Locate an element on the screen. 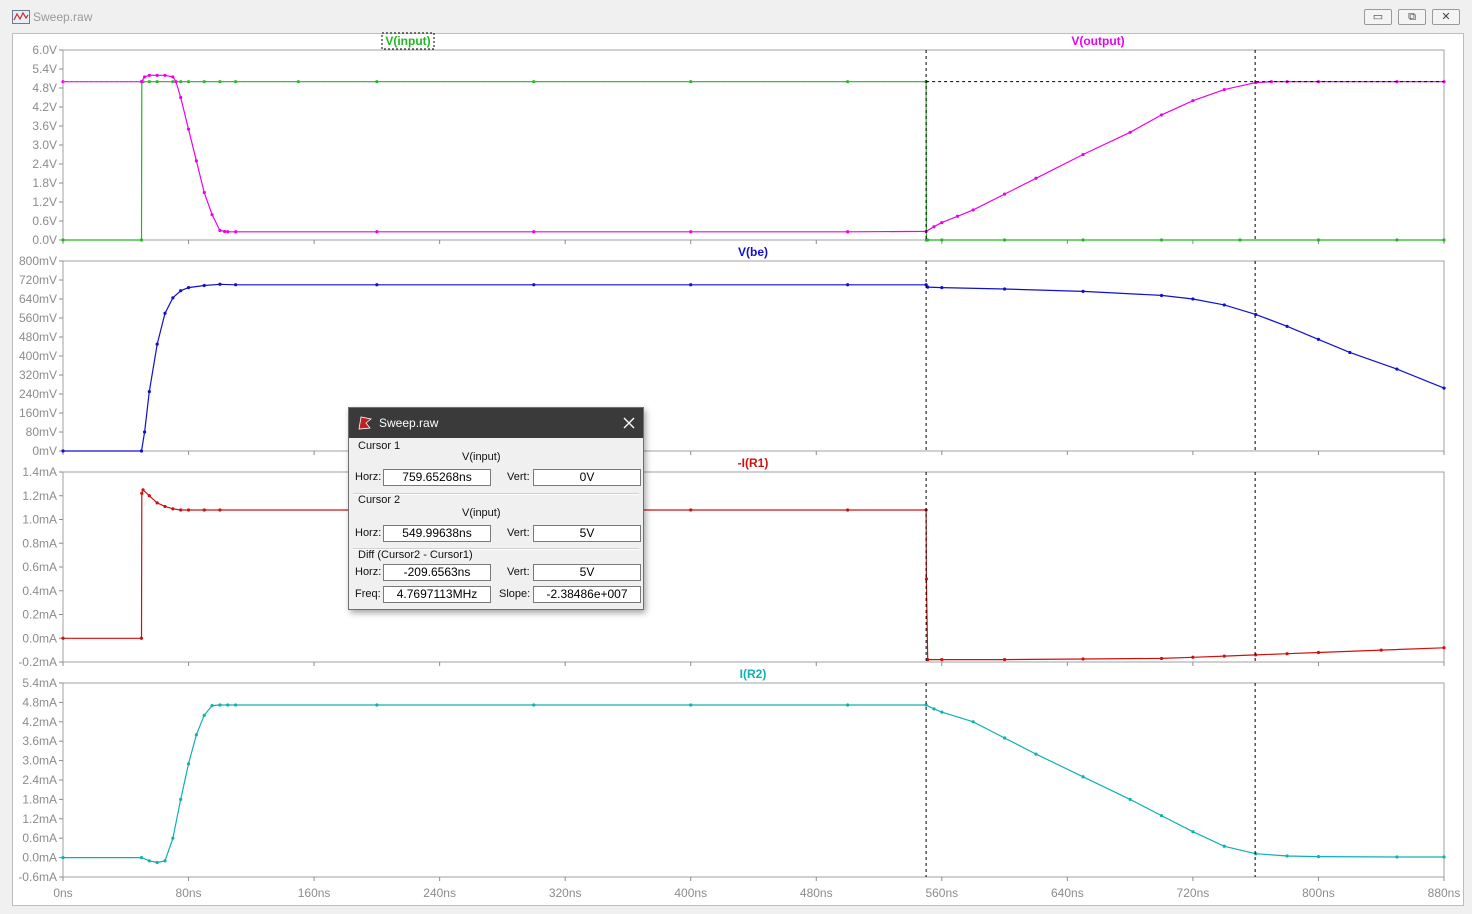 This screenshot has height=914, width=1472. y-tick-label: -0.2mA is located at coordinates (37, 662).